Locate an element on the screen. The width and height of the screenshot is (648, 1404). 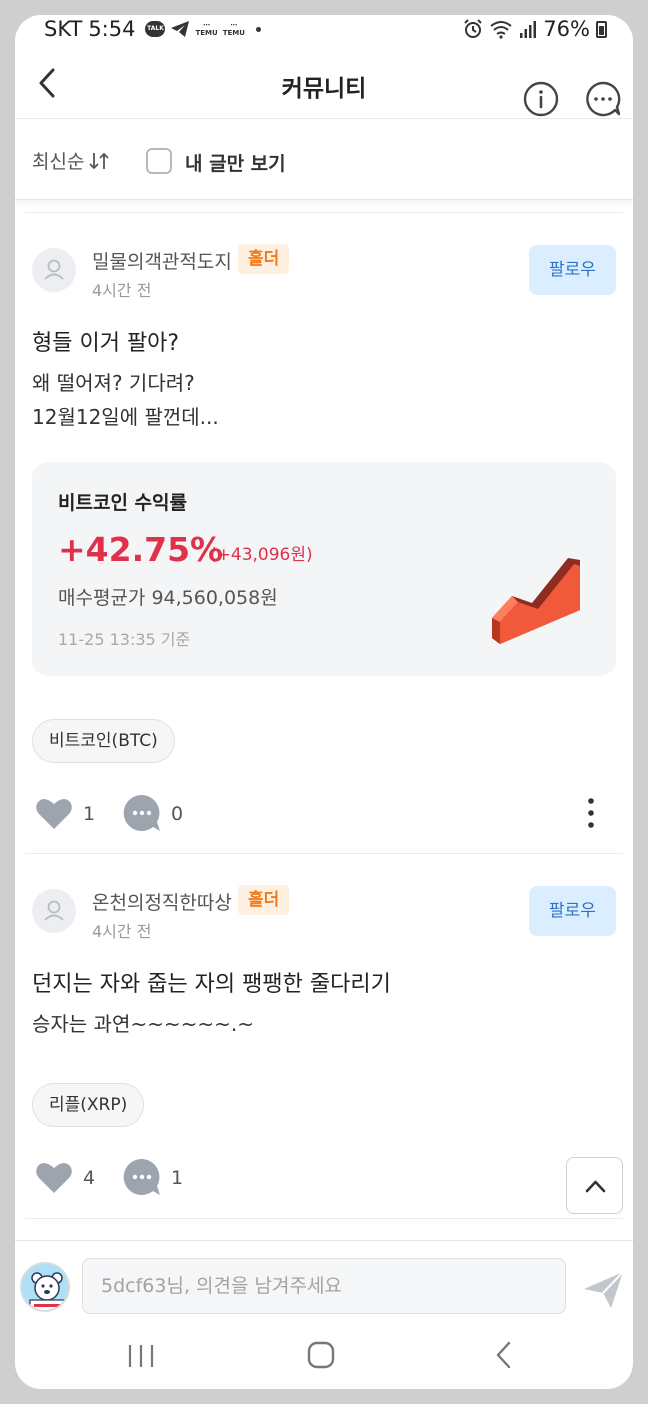
status-left: SKT 5:54 TALK ⋯ TEMU ⋯ TEMU is located at coordinates (152, 29).